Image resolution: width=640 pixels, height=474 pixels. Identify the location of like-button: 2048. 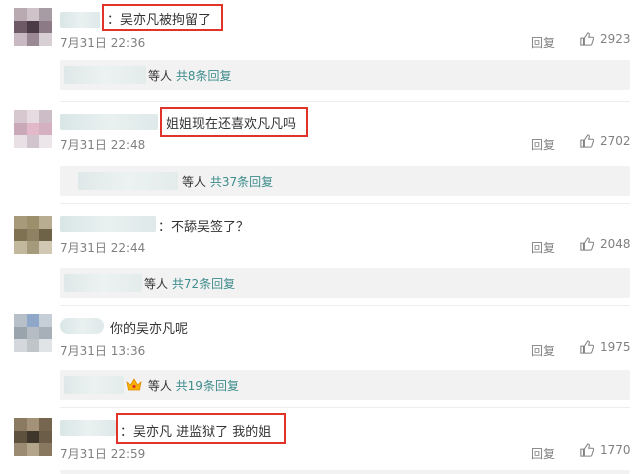
(605, 244).